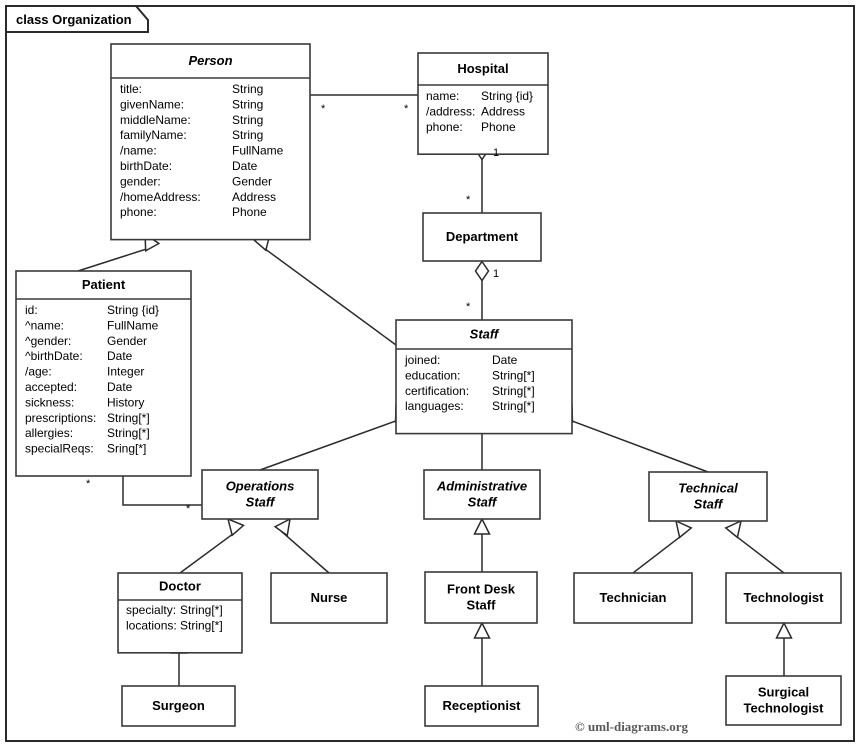 This screenshot has width=860, height=747. What do you see at coordinates (126, 449) in the screenshot?
I see `attribute-type: Sring[*]` at bounding box center [126, 449].